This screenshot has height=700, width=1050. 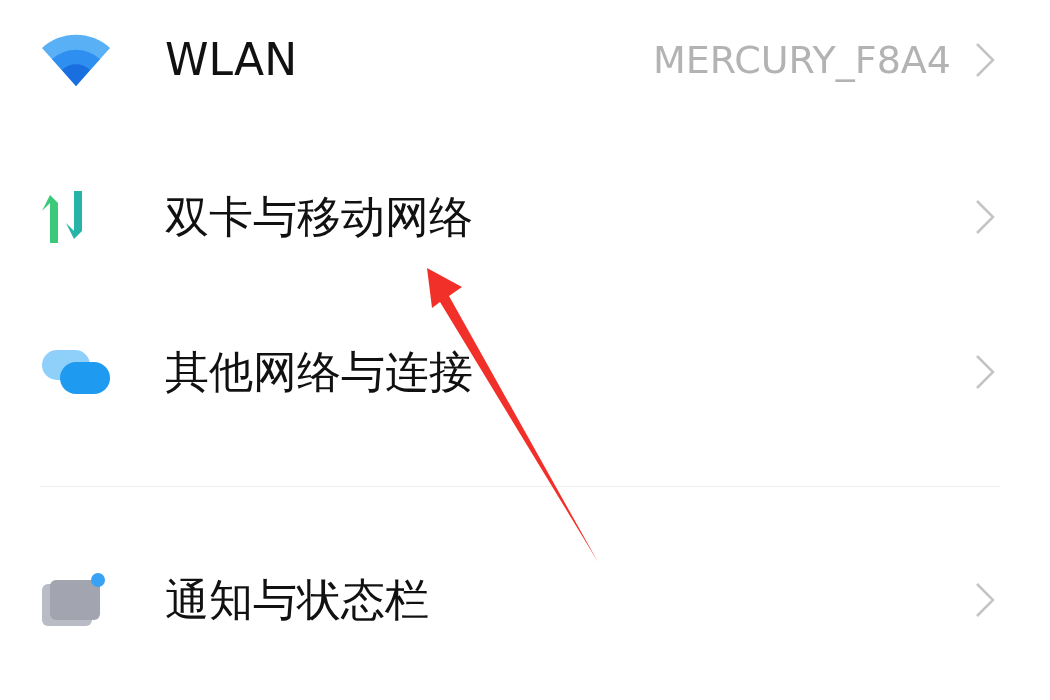 What do you see at coordinates (801, 60) in the screenshot?
I see `setting-value: MERCURY_F8A4` at bounding box center [801, 60].